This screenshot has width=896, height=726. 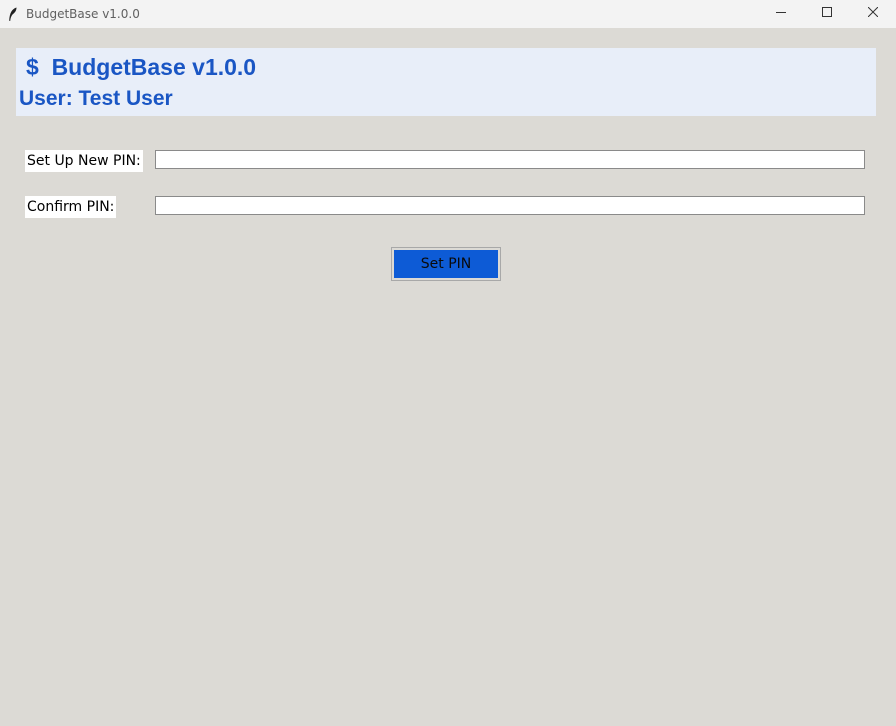 I want to click on maximize-icon, so click(x=827, y=12).